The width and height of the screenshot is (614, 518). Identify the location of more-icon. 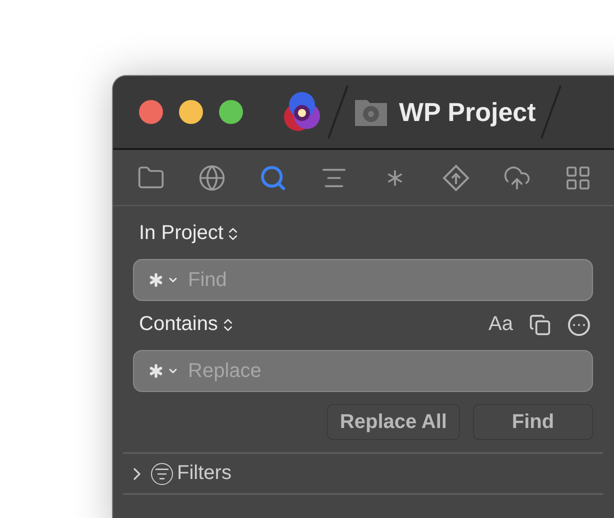
(579, 324).